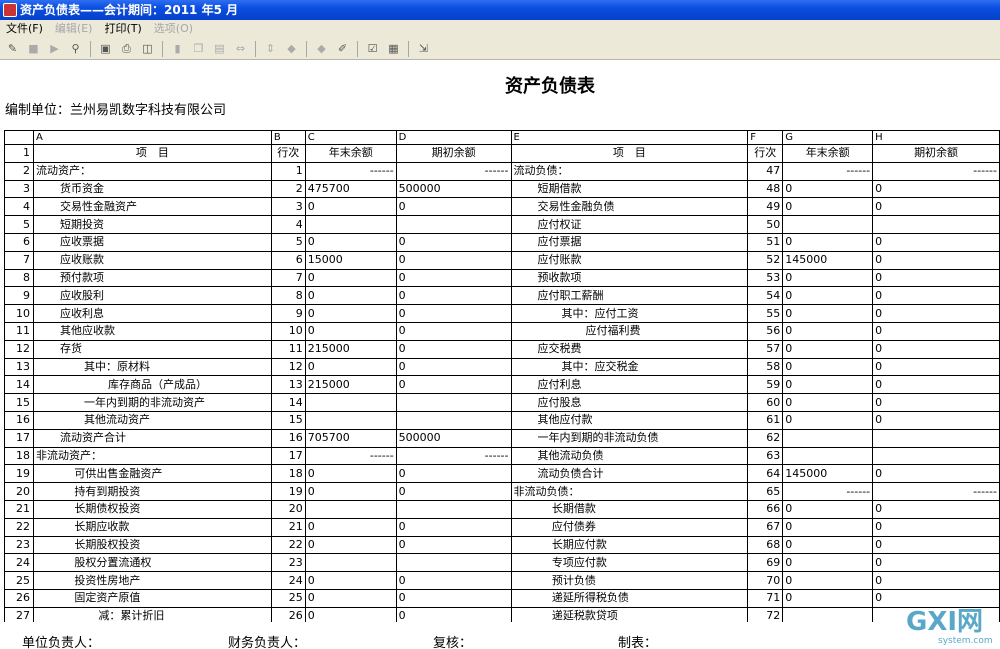 The height and width of the screenshot is (649, 1000). I want to click on exit-icon: ⇲, so click(423, 48).